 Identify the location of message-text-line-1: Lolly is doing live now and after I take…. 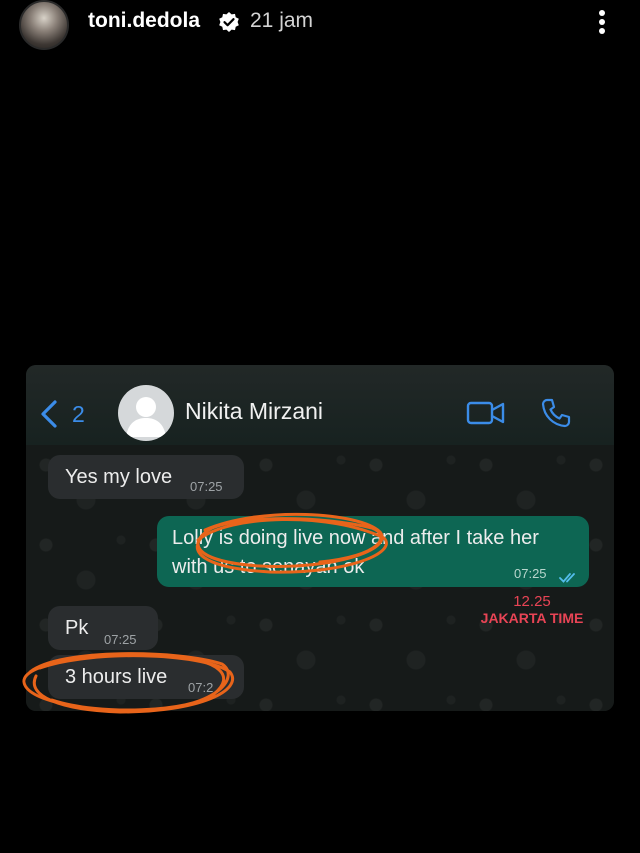
(355, 538).